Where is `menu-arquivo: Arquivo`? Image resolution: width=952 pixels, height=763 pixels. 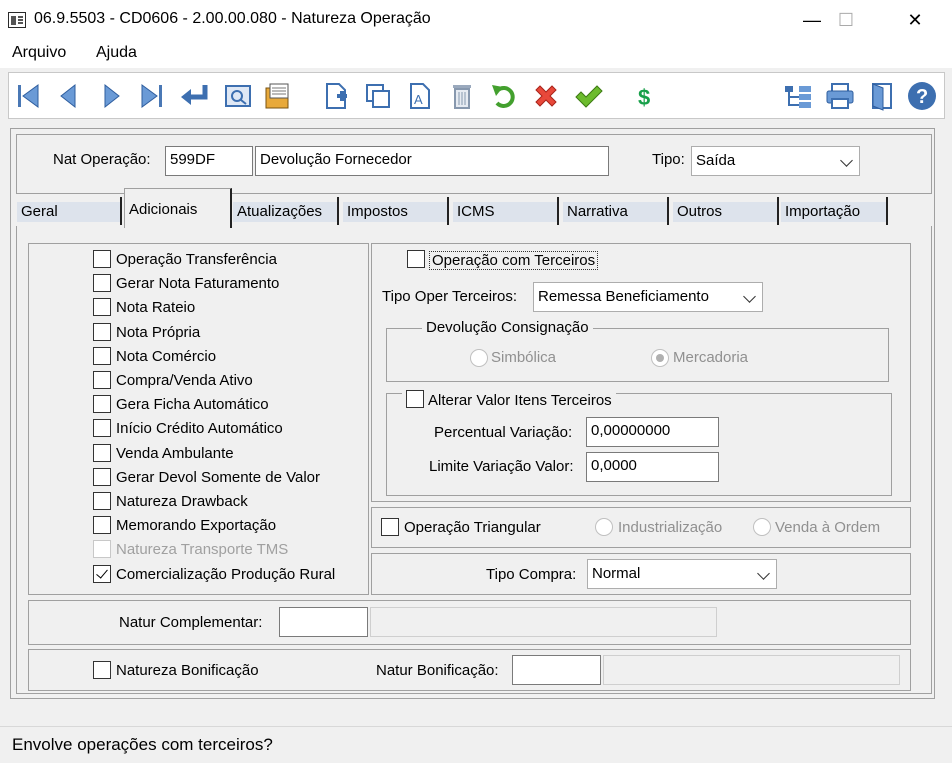
menu-arquivo: Arquivo is located at coordinates (39, 53).